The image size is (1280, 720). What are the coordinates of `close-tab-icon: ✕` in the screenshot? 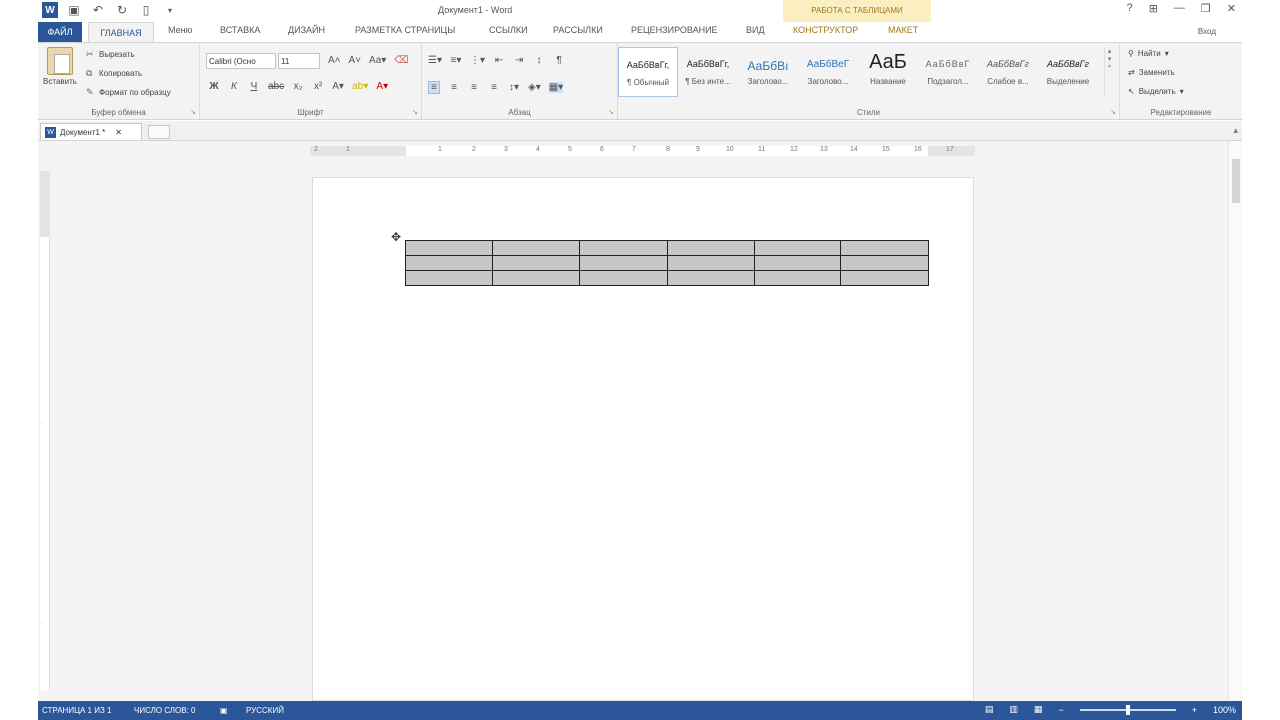 It's located at (118, 132).